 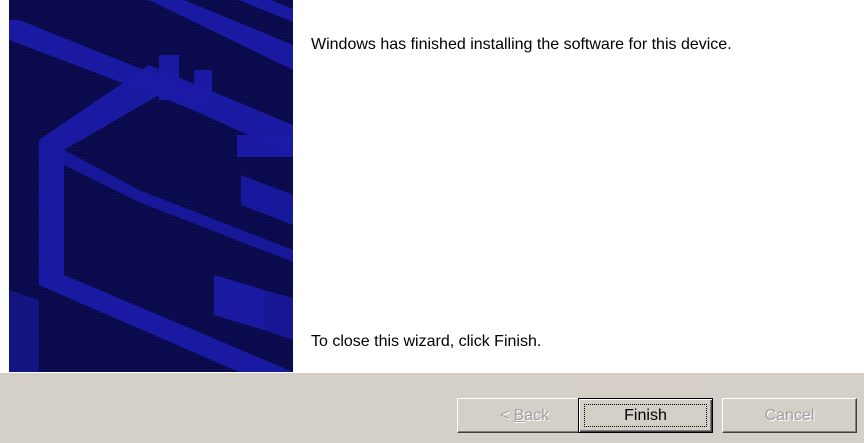 I want to click on finish-button-label: Finish, so click(x=645, y=415).